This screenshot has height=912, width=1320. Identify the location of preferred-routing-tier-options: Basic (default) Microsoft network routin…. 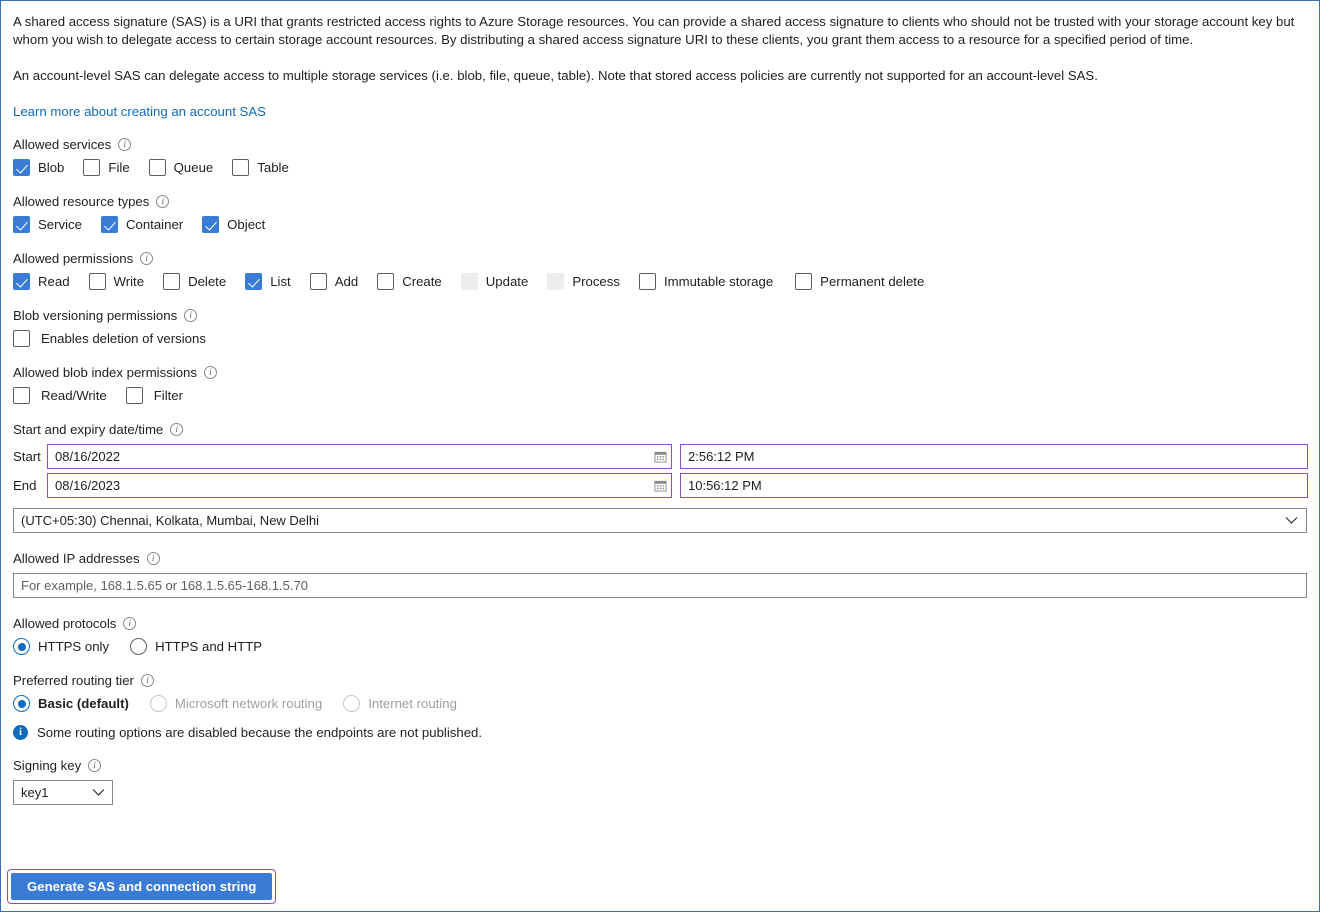
(660, 703).